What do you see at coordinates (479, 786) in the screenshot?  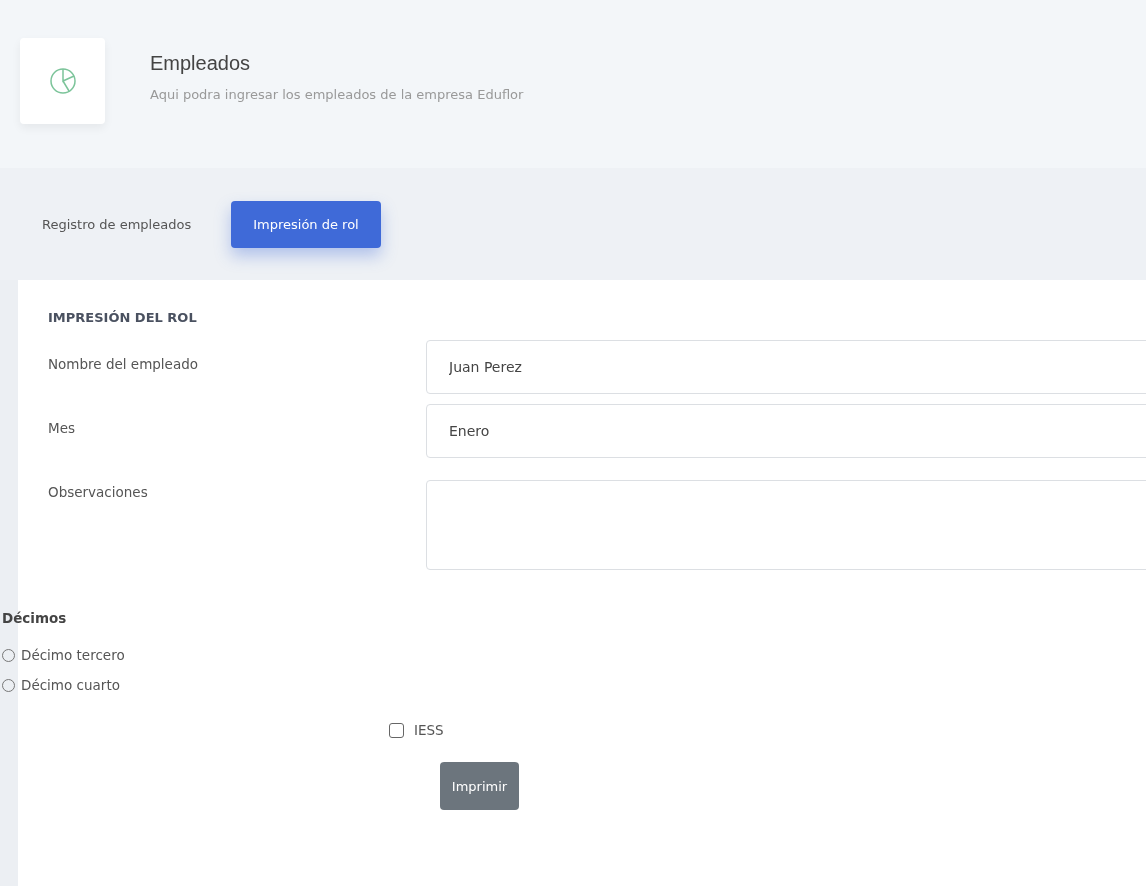 I see `print-button: Imprimir` at bounding box center [479, 786].